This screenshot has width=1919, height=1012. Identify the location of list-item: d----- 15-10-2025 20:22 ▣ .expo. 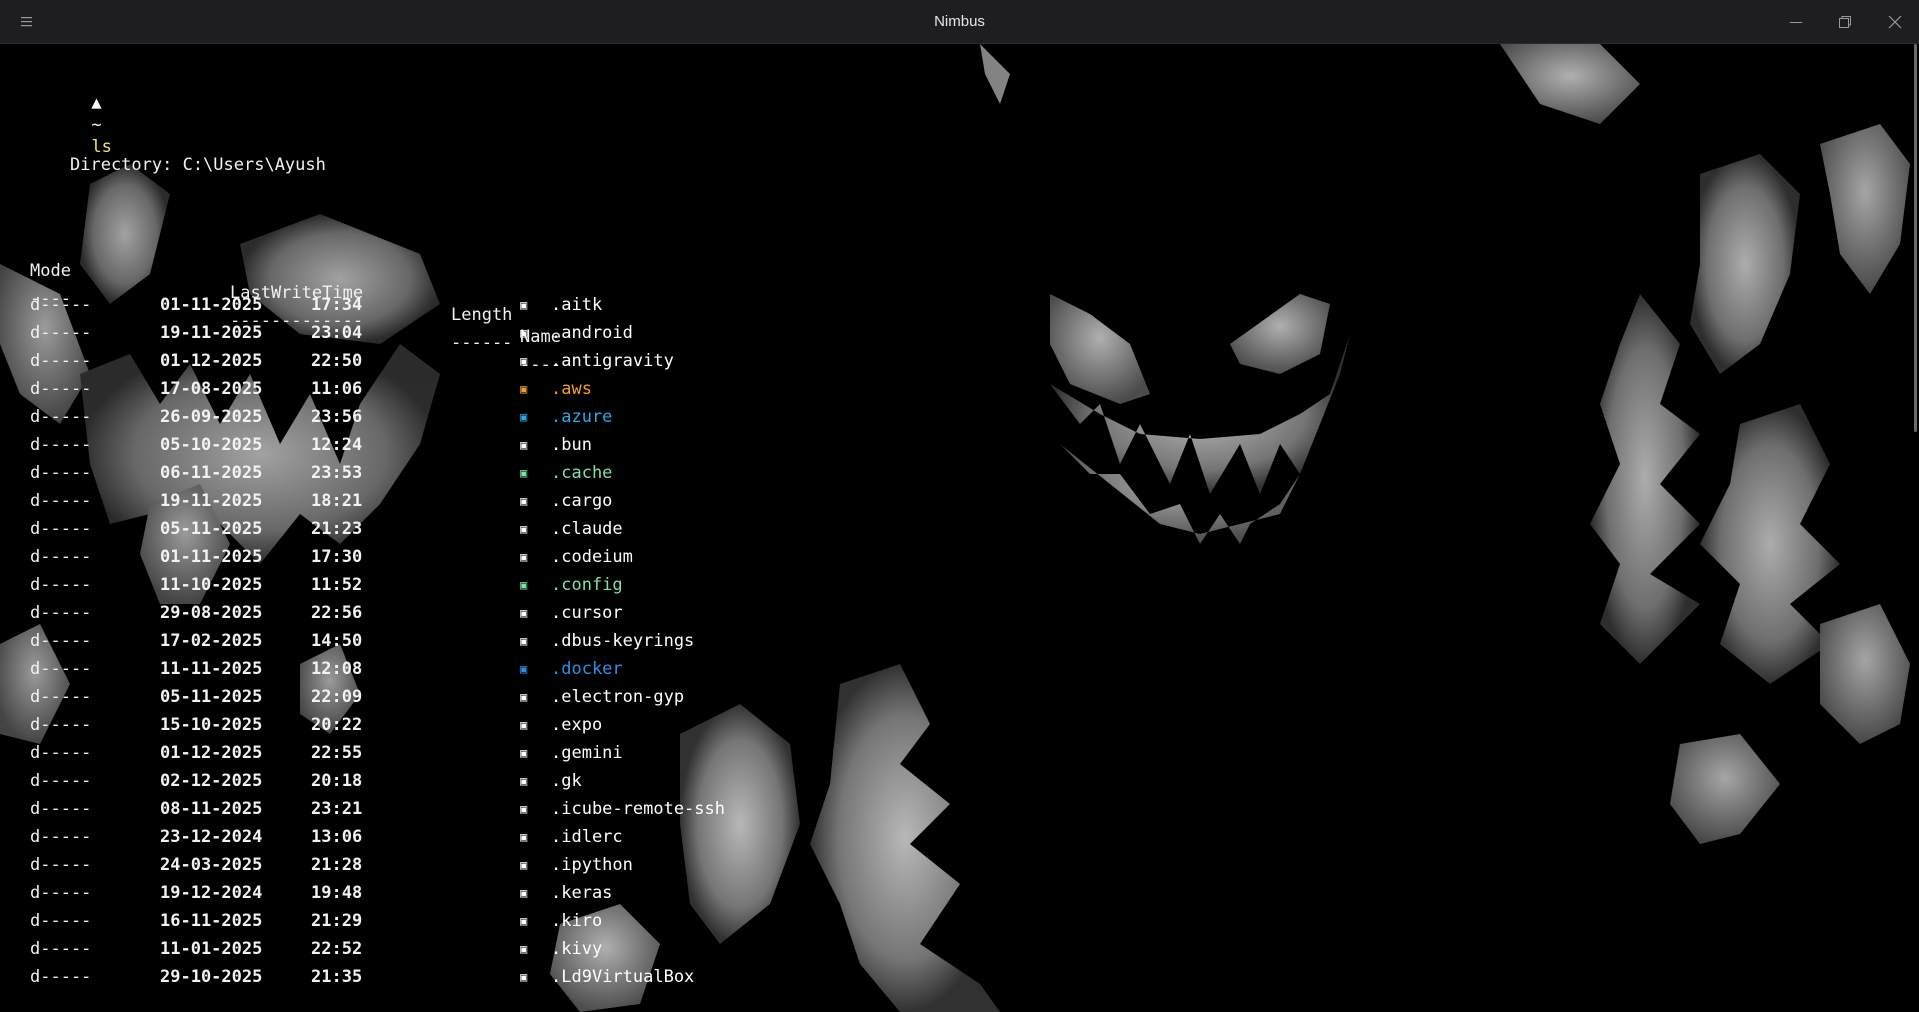
(480, 725).